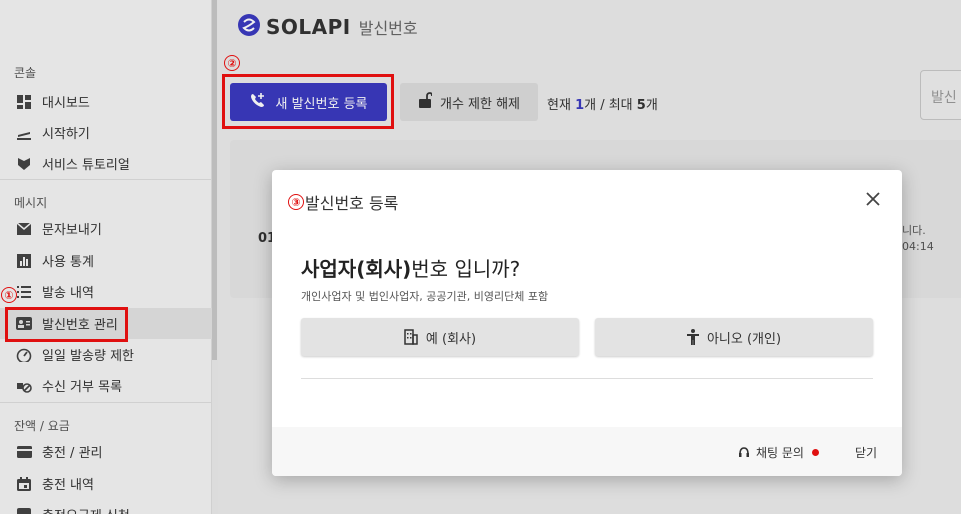 The width and height of the screenshot is (961, 514). I want to click on person-icon, so click(692, 337).